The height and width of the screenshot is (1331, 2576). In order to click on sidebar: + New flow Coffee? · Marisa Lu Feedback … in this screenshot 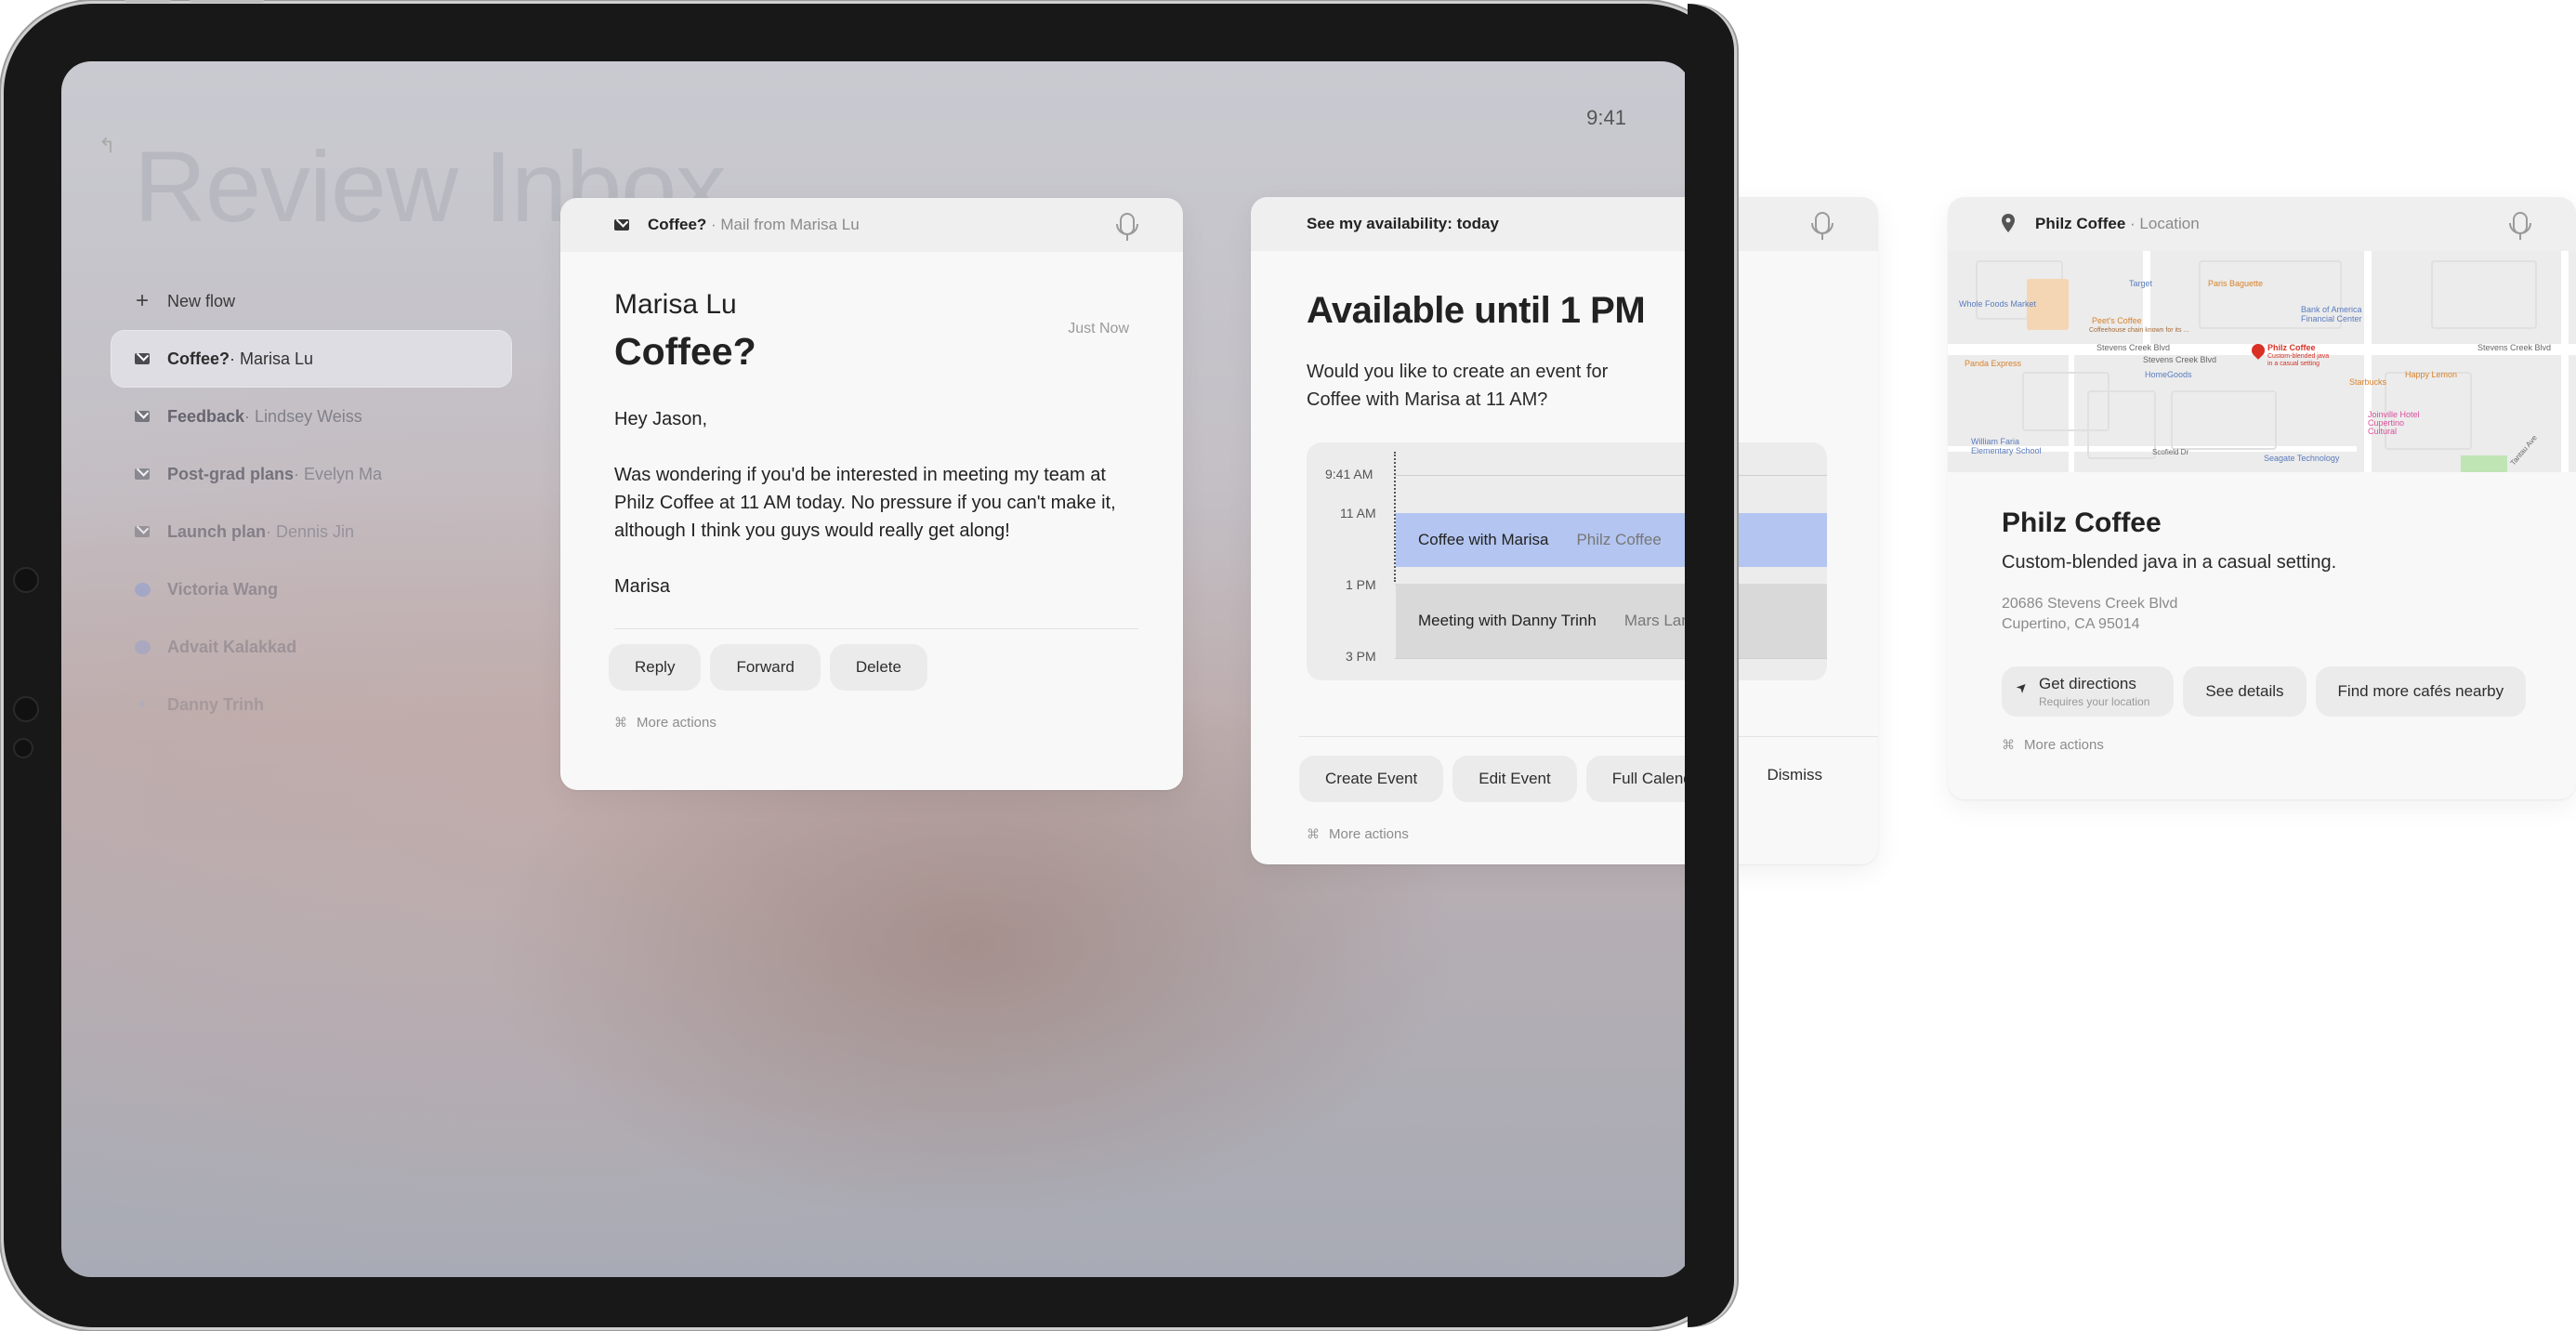, I will do `click(311, 503)`.